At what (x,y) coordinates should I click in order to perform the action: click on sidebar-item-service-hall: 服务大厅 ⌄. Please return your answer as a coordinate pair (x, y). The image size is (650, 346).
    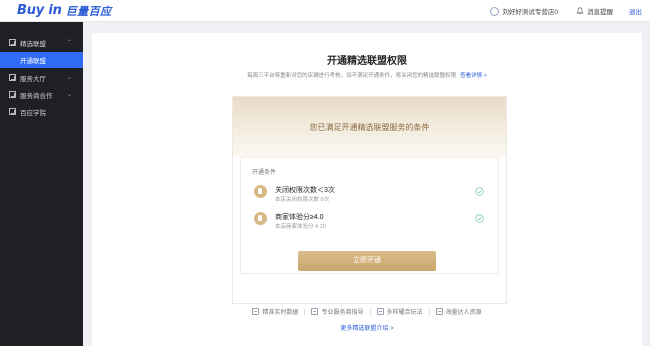
    Looking at the image, I should click on (41, 77).